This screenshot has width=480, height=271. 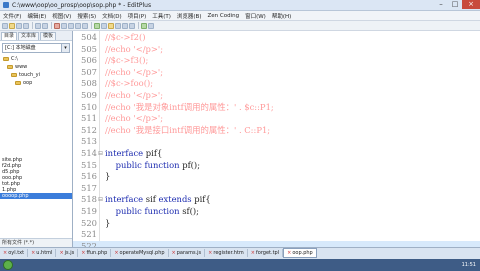 What do you see at coordinates (276, 61) in the screenshot?
I see `code-line: 506 //$c->f3();` at bounding box center [276, 61].